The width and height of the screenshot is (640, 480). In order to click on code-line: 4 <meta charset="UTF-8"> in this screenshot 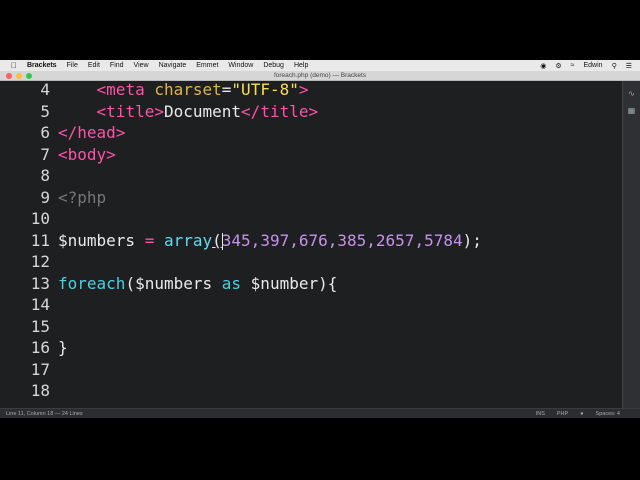, I will do `click(154, 90)`.